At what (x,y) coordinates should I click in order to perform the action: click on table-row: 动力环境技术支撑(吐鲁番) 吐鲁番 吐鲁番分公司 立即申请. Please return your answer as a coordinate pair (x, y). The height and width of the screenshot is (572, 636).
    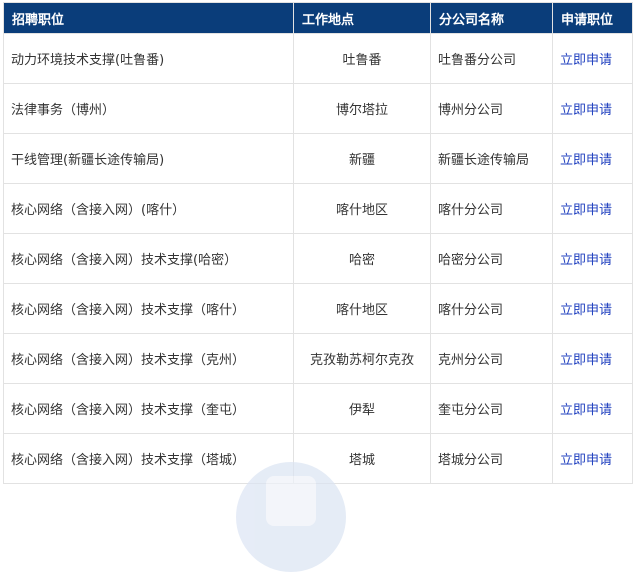
    Looking at the image, I should click on (318, 58).